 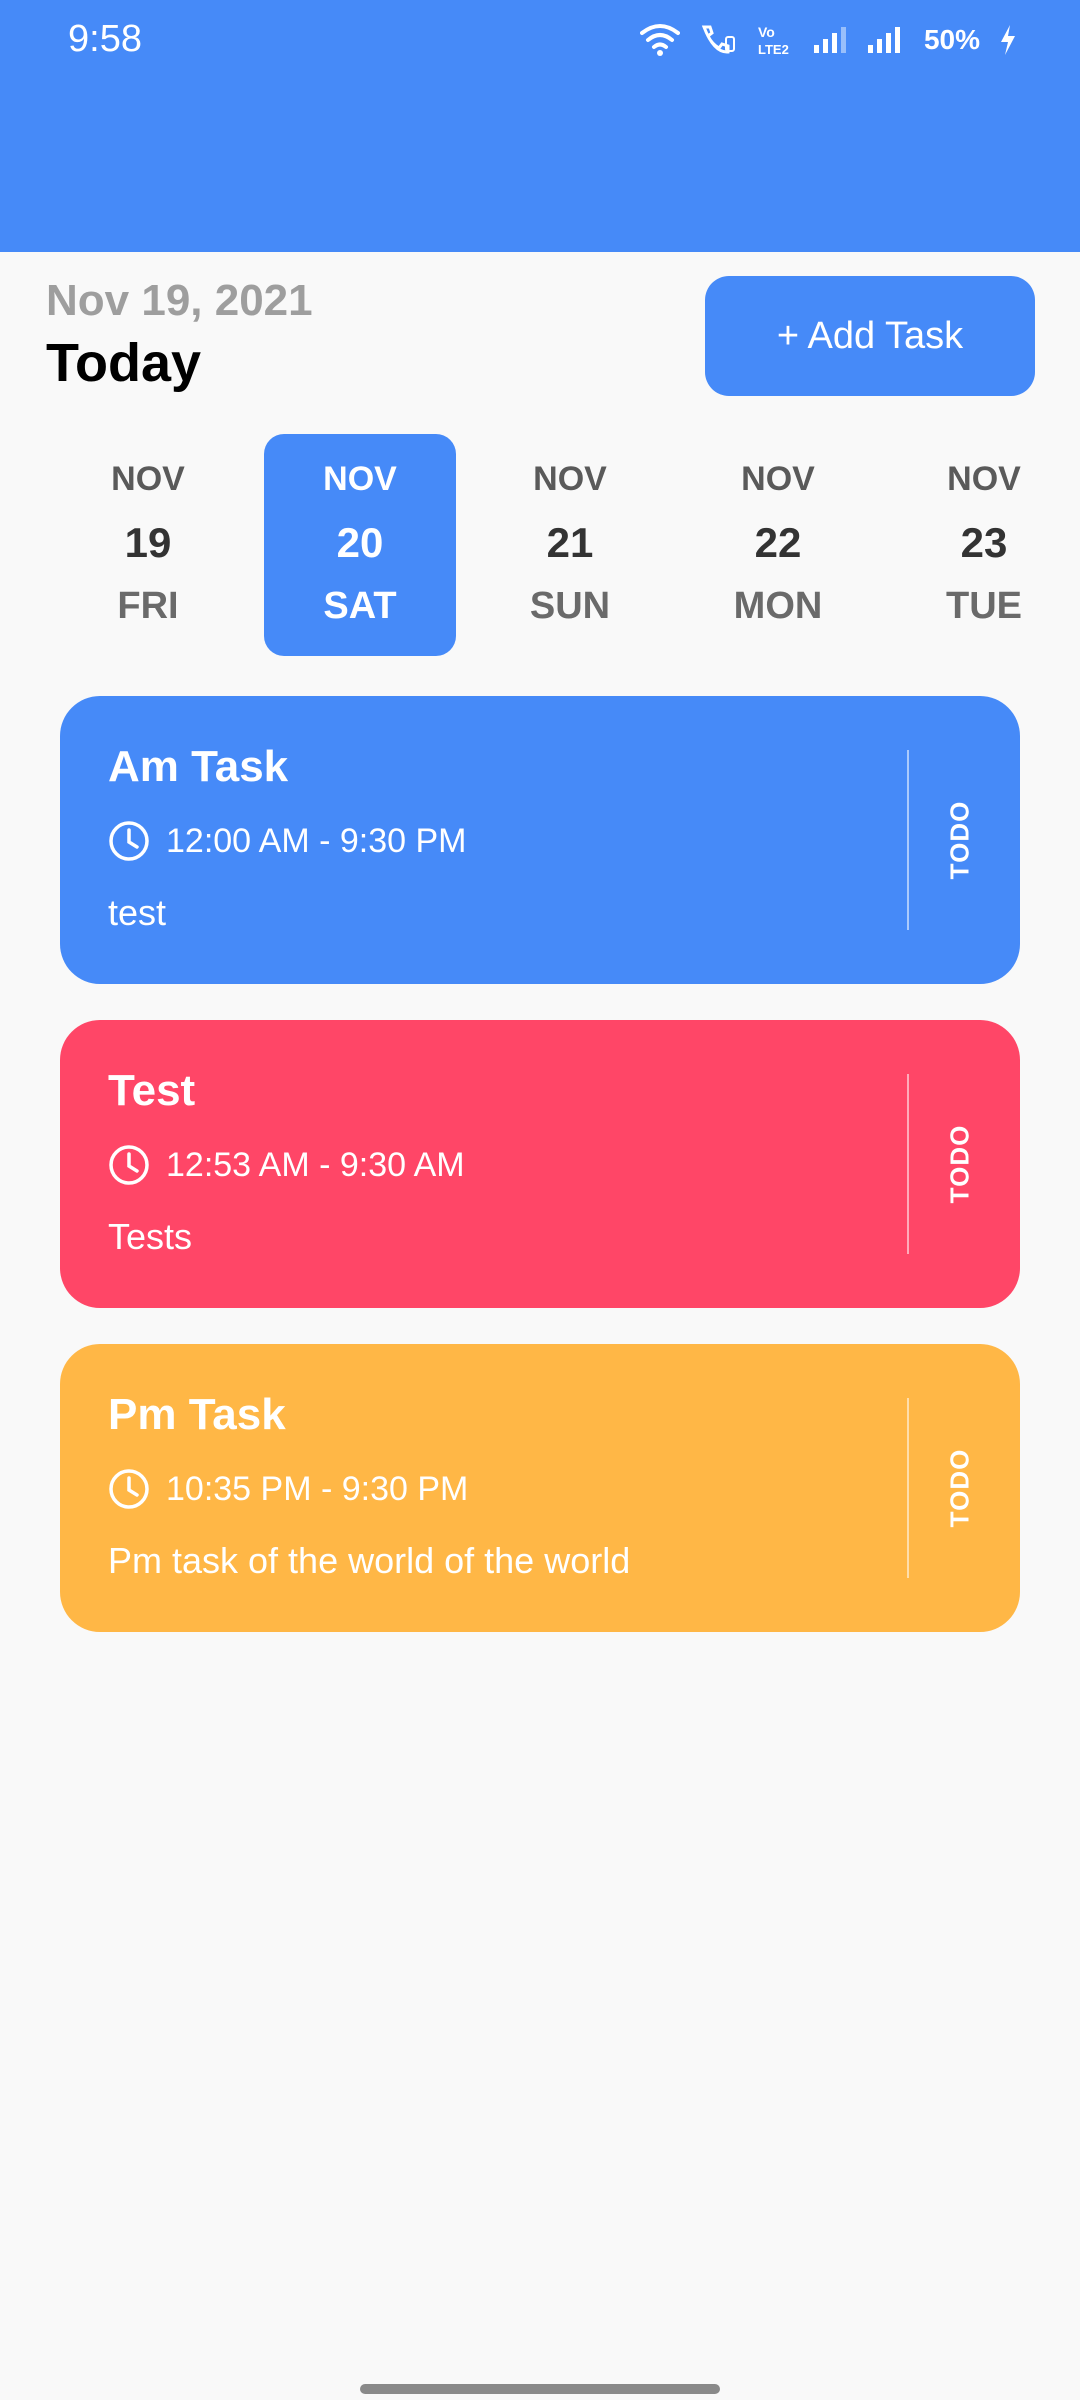 What do you see at coordinates (124, 363) in the screenshot?
I see `page-title: Today` at bounding box center [124, 363].